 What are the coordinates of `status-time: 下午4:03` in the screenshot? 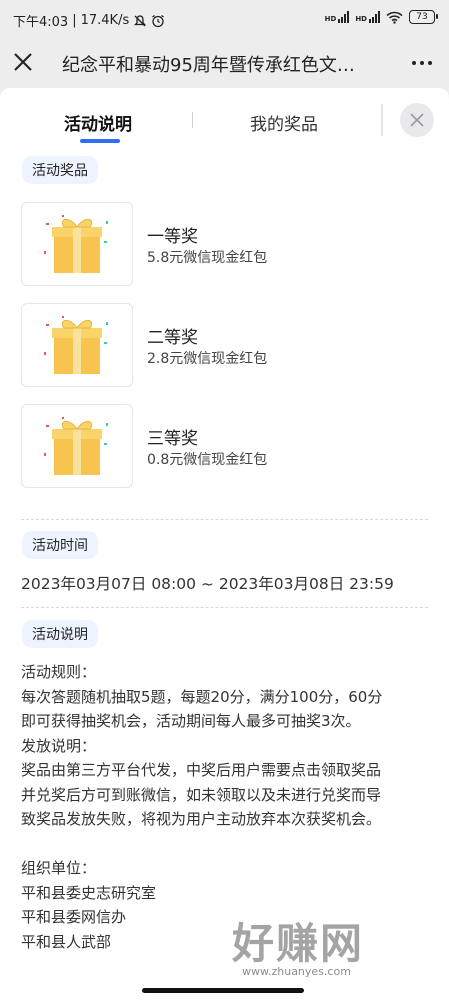 It's located at (41, 22).